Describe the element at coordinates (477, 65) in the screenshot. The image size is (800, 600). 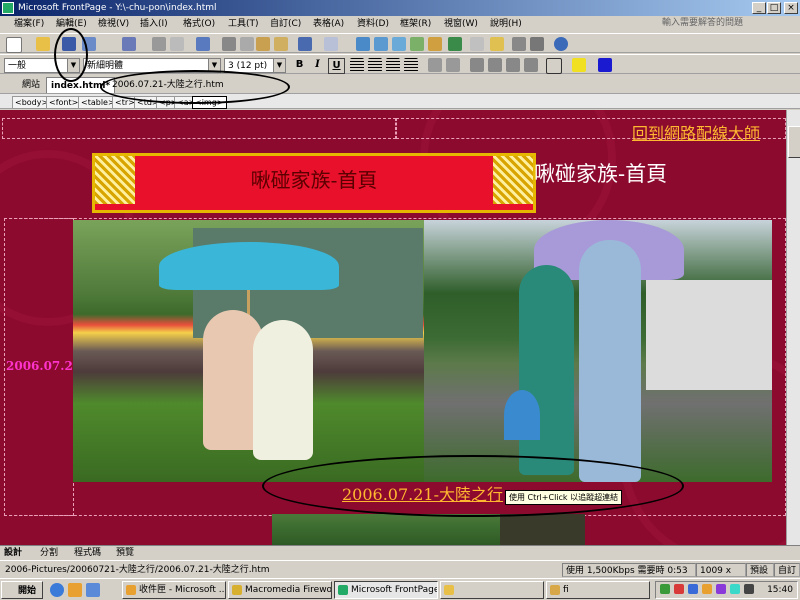
I see `numbered-list-icon` at that location.